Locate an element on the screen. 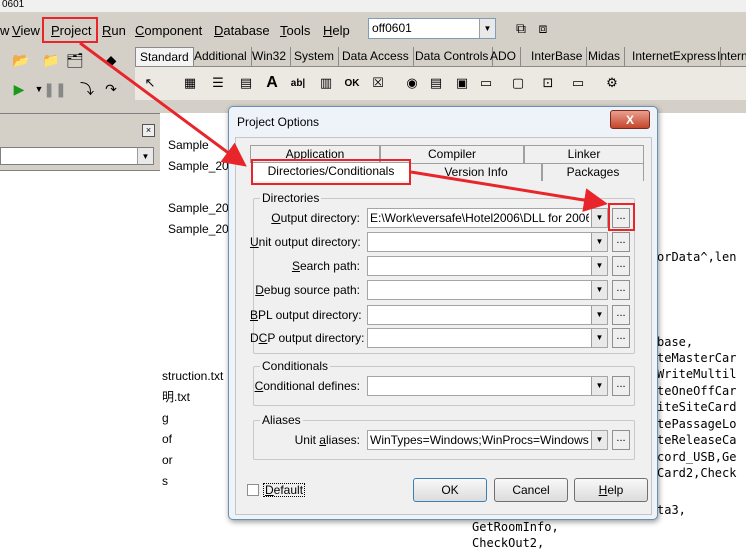  object-combo: ▼ is located at coordinates (77, 156).